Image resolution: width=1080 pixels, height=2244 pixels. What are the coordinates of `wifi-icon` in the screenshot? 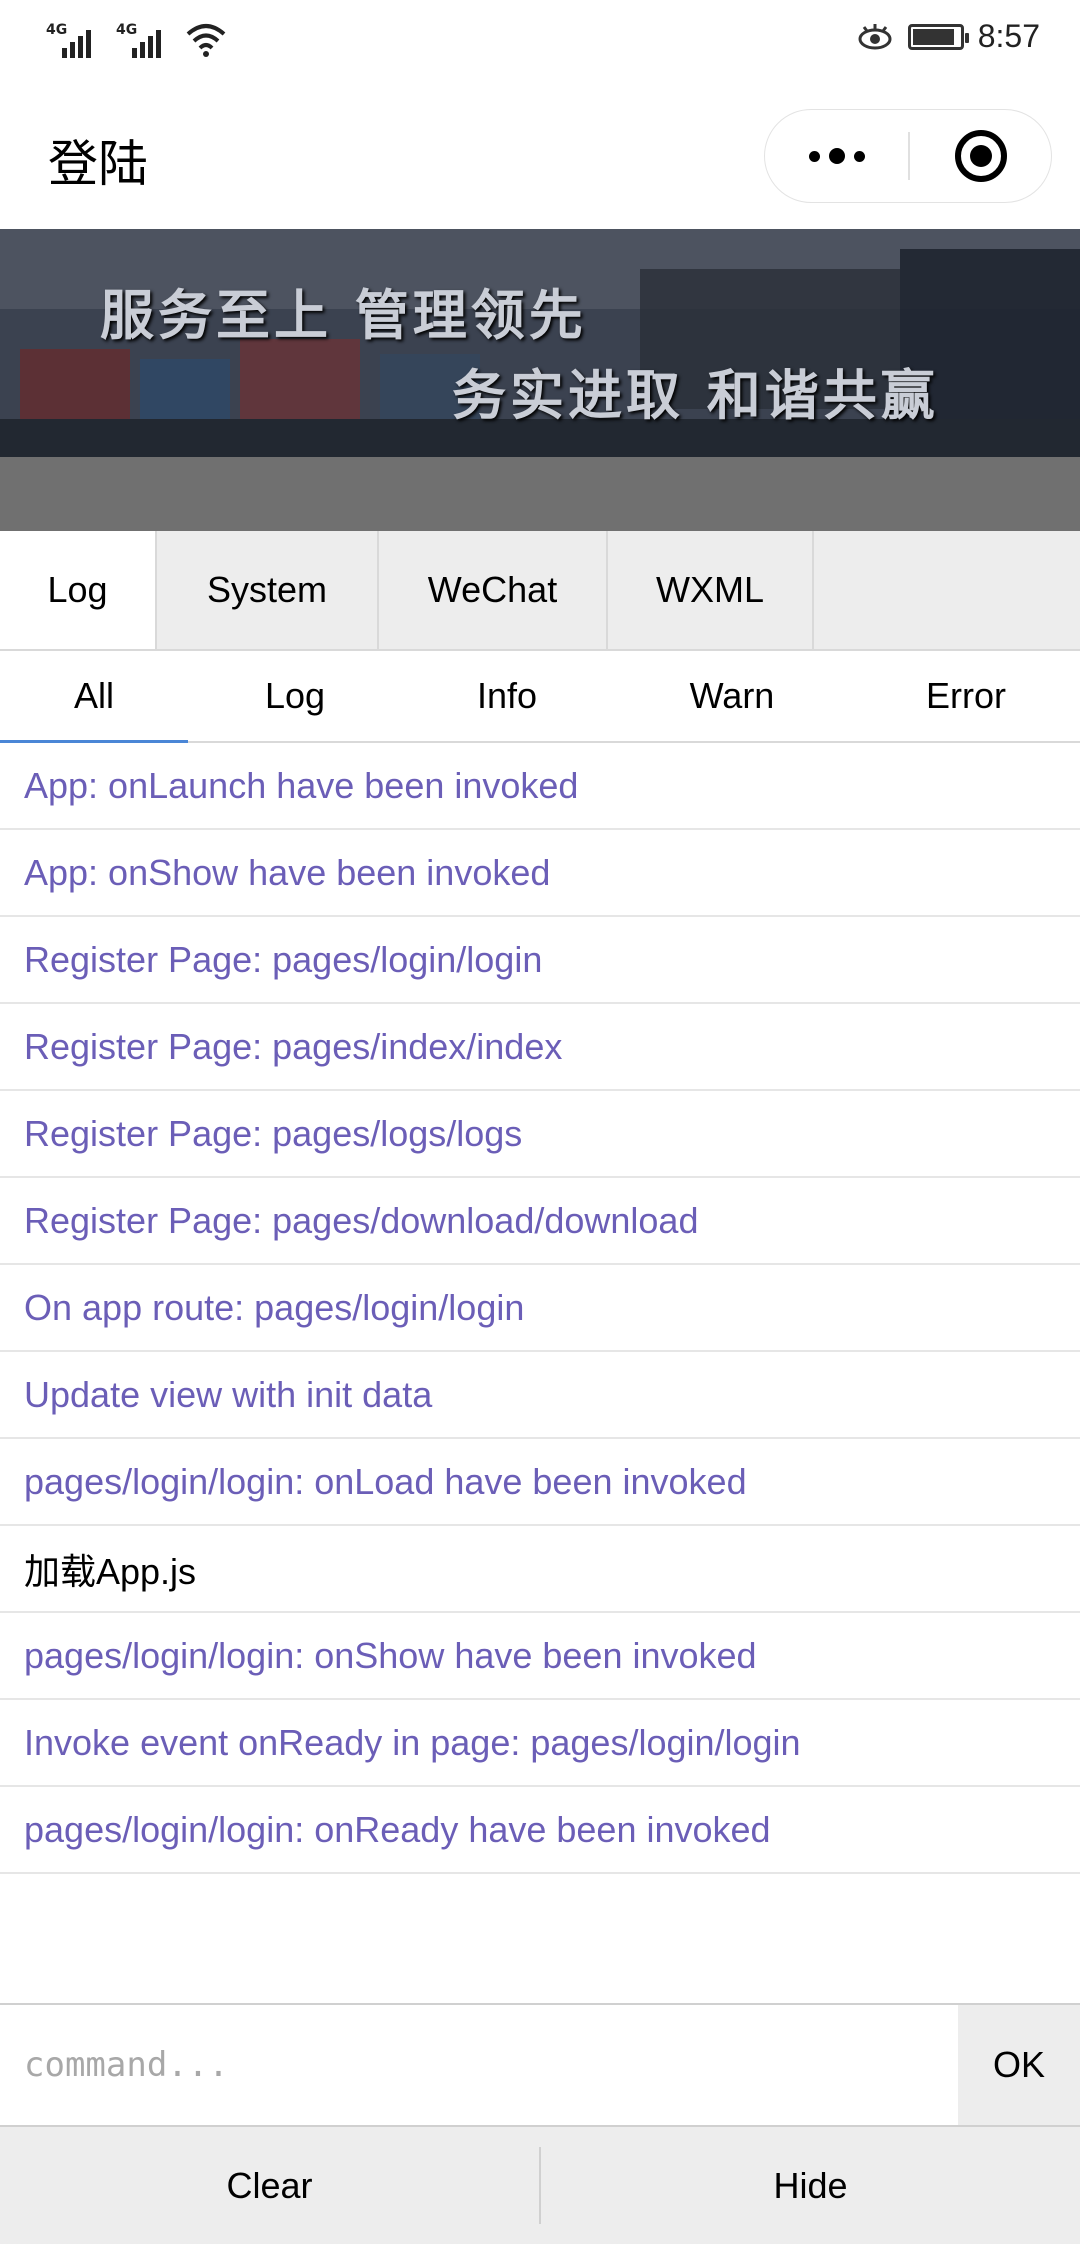 It's located at (206, 40).